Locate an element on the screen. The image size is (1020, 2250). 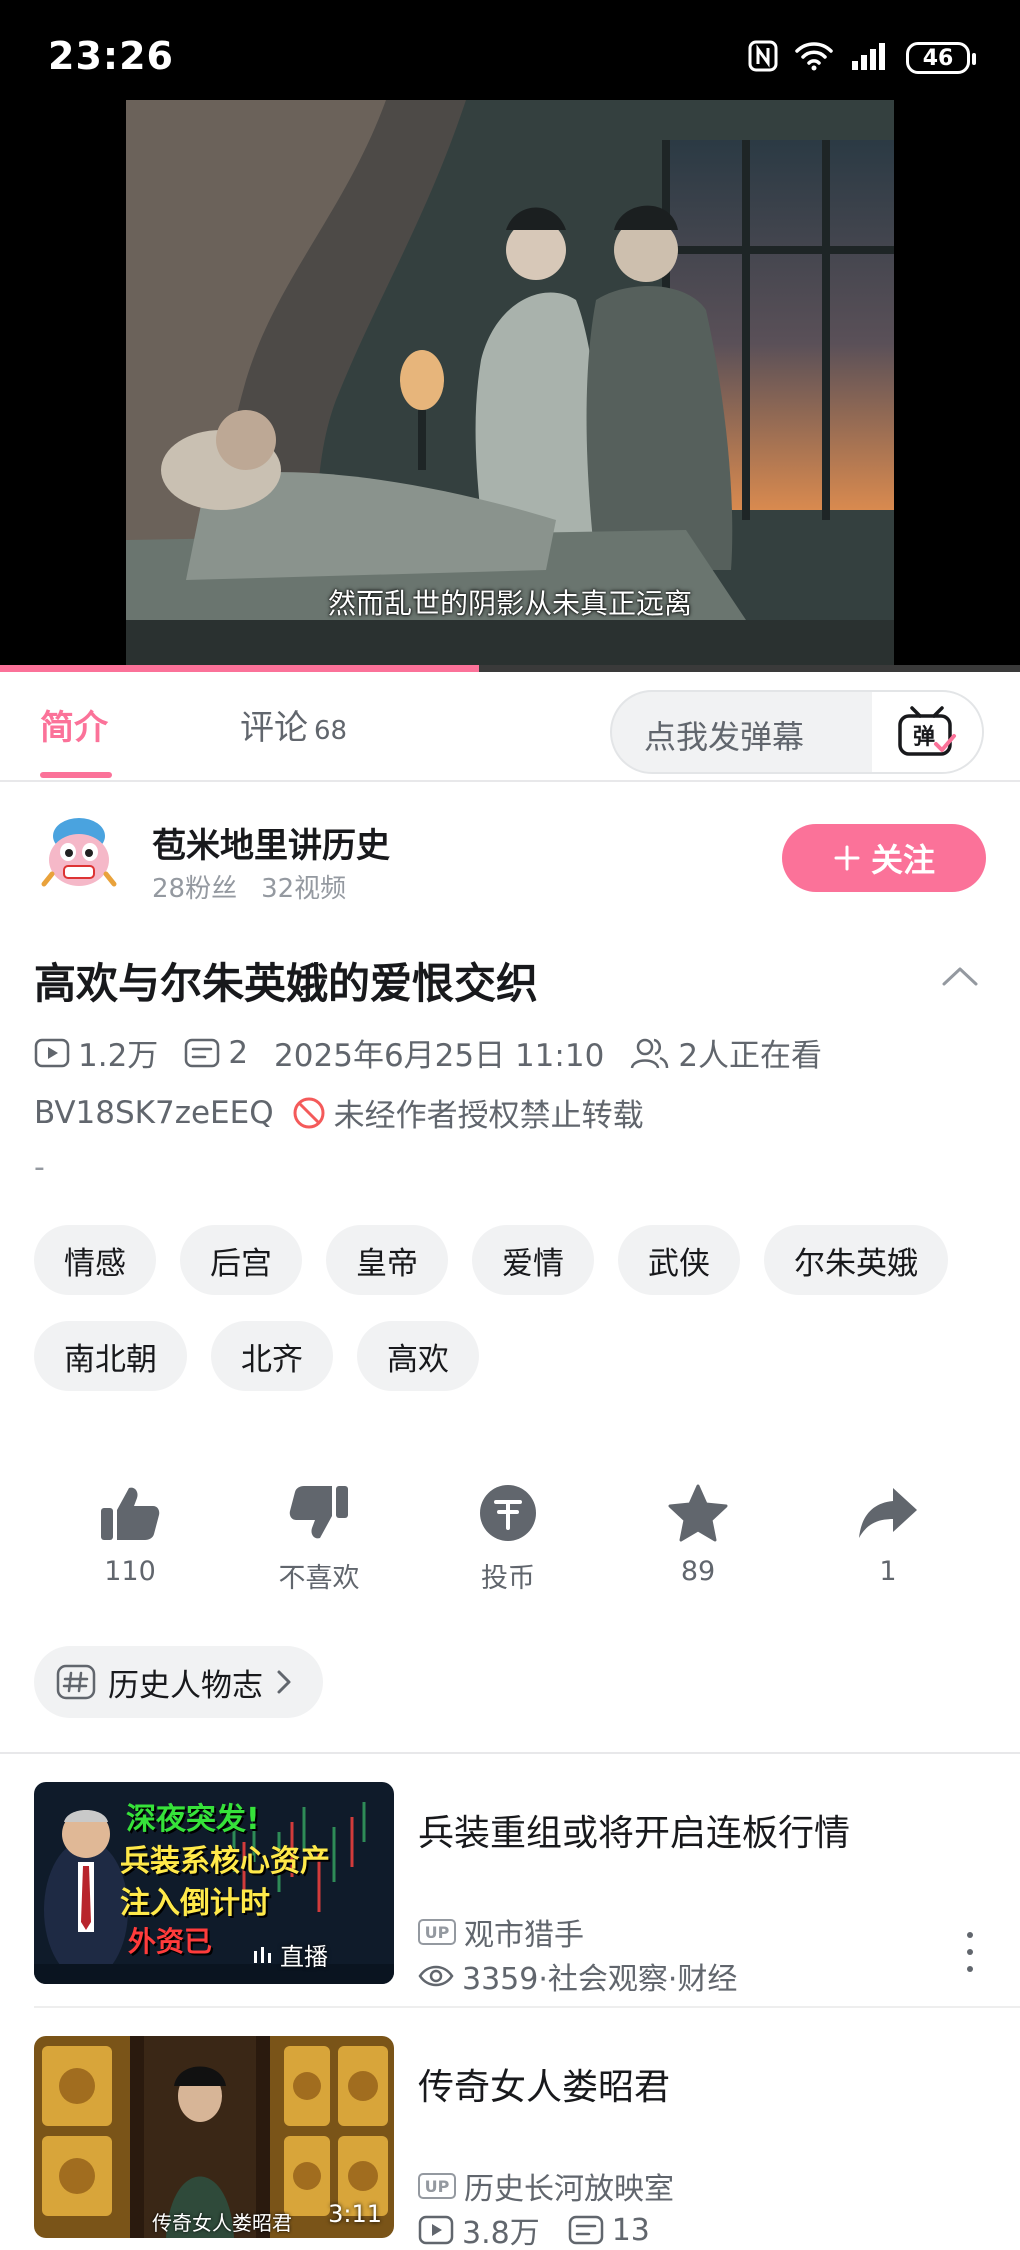
tag-chip: 北齐 is located at coordinates (272, 1356).